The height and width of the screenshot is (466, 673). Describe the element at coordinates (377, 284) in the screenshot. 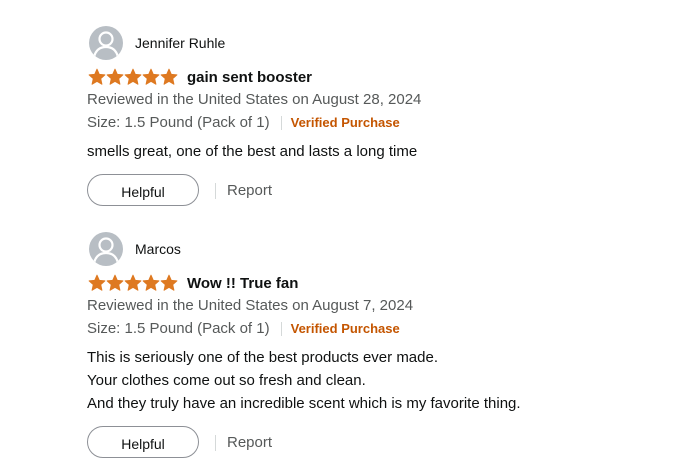

I see `review-title-row: Wow !! True fan` at that location.